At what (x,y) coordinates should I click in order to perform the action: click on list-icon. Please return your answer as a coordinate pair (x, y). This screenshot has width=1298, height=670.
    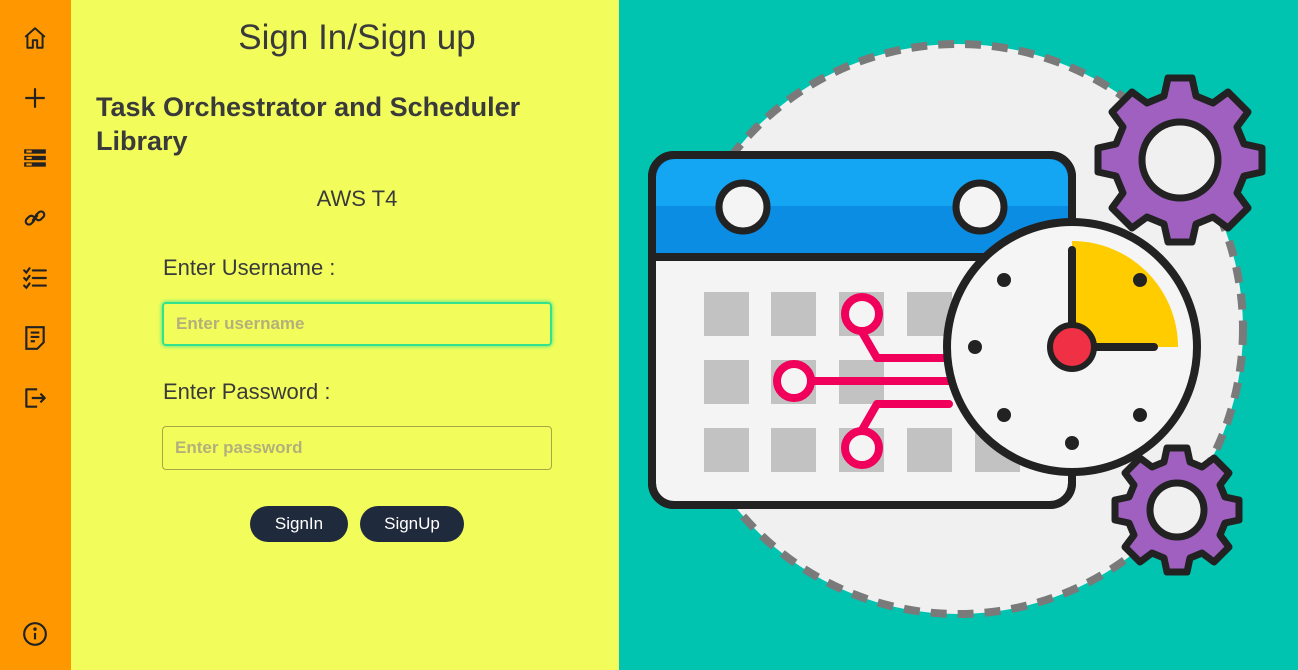
    Looking at the image, I should click on (35, 158).